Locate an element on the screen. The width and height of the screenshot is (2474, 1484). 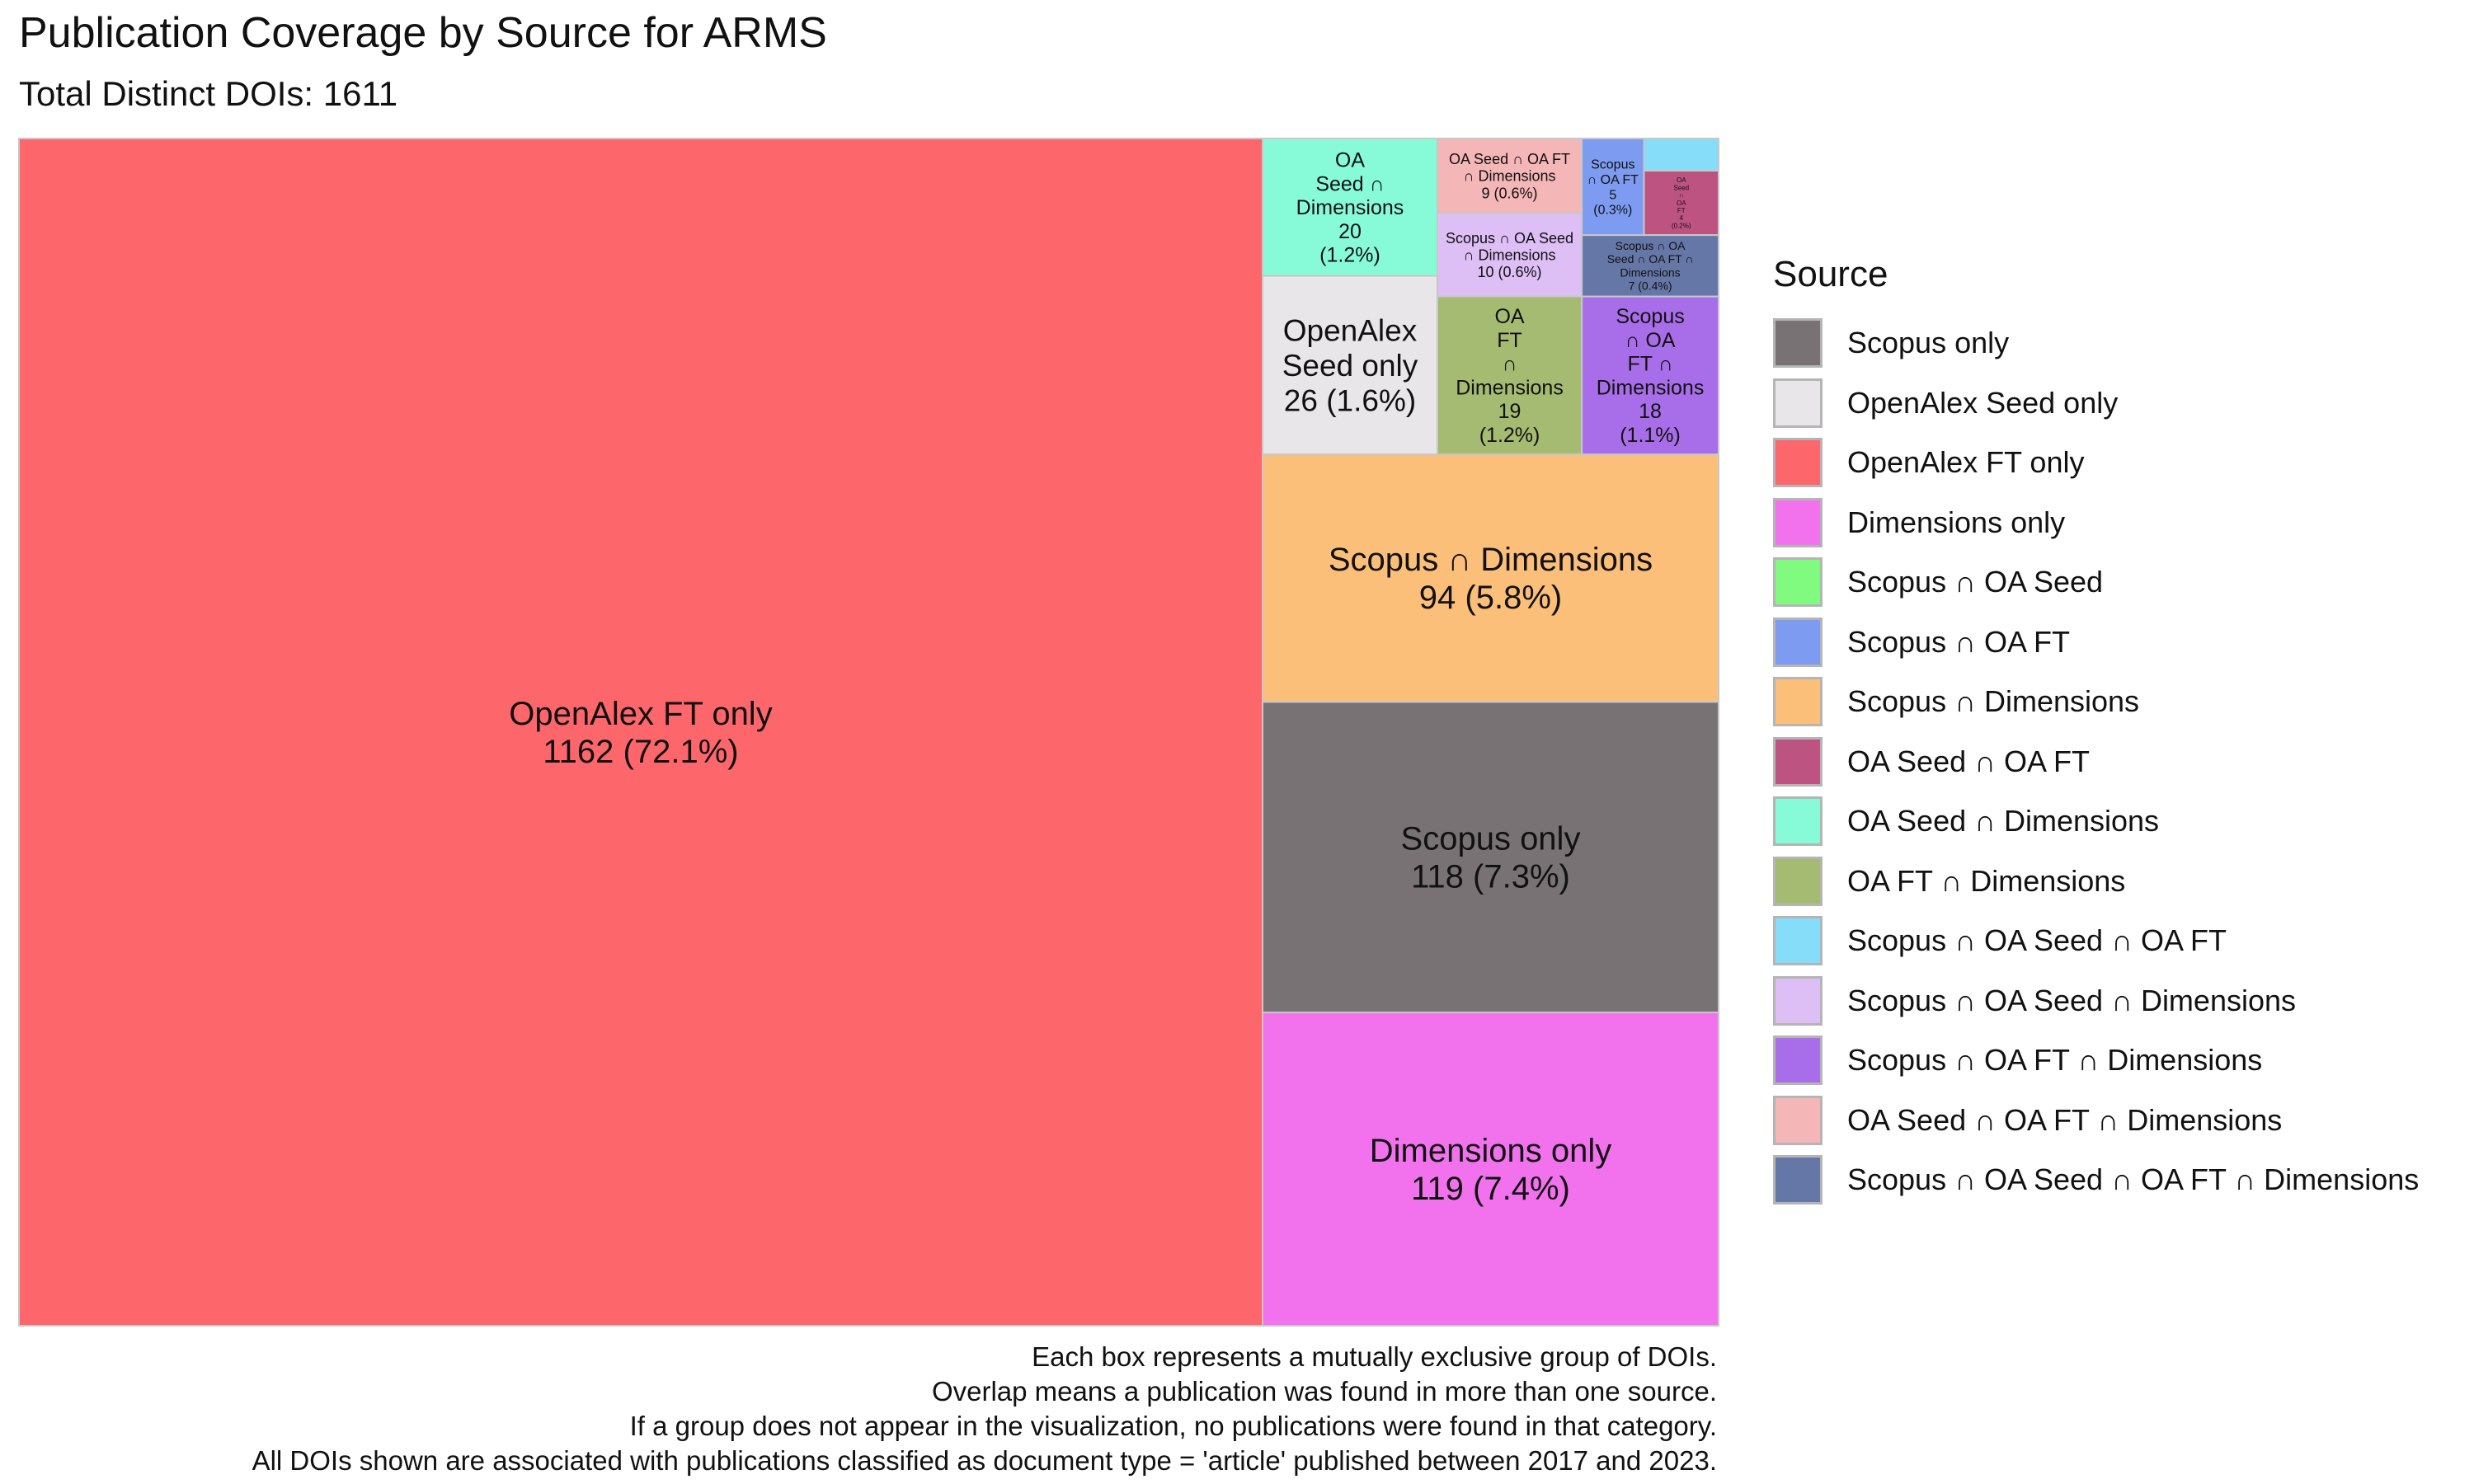
treemap-tile-label-line: (0.2%) is located at coordinates (1681, 226).